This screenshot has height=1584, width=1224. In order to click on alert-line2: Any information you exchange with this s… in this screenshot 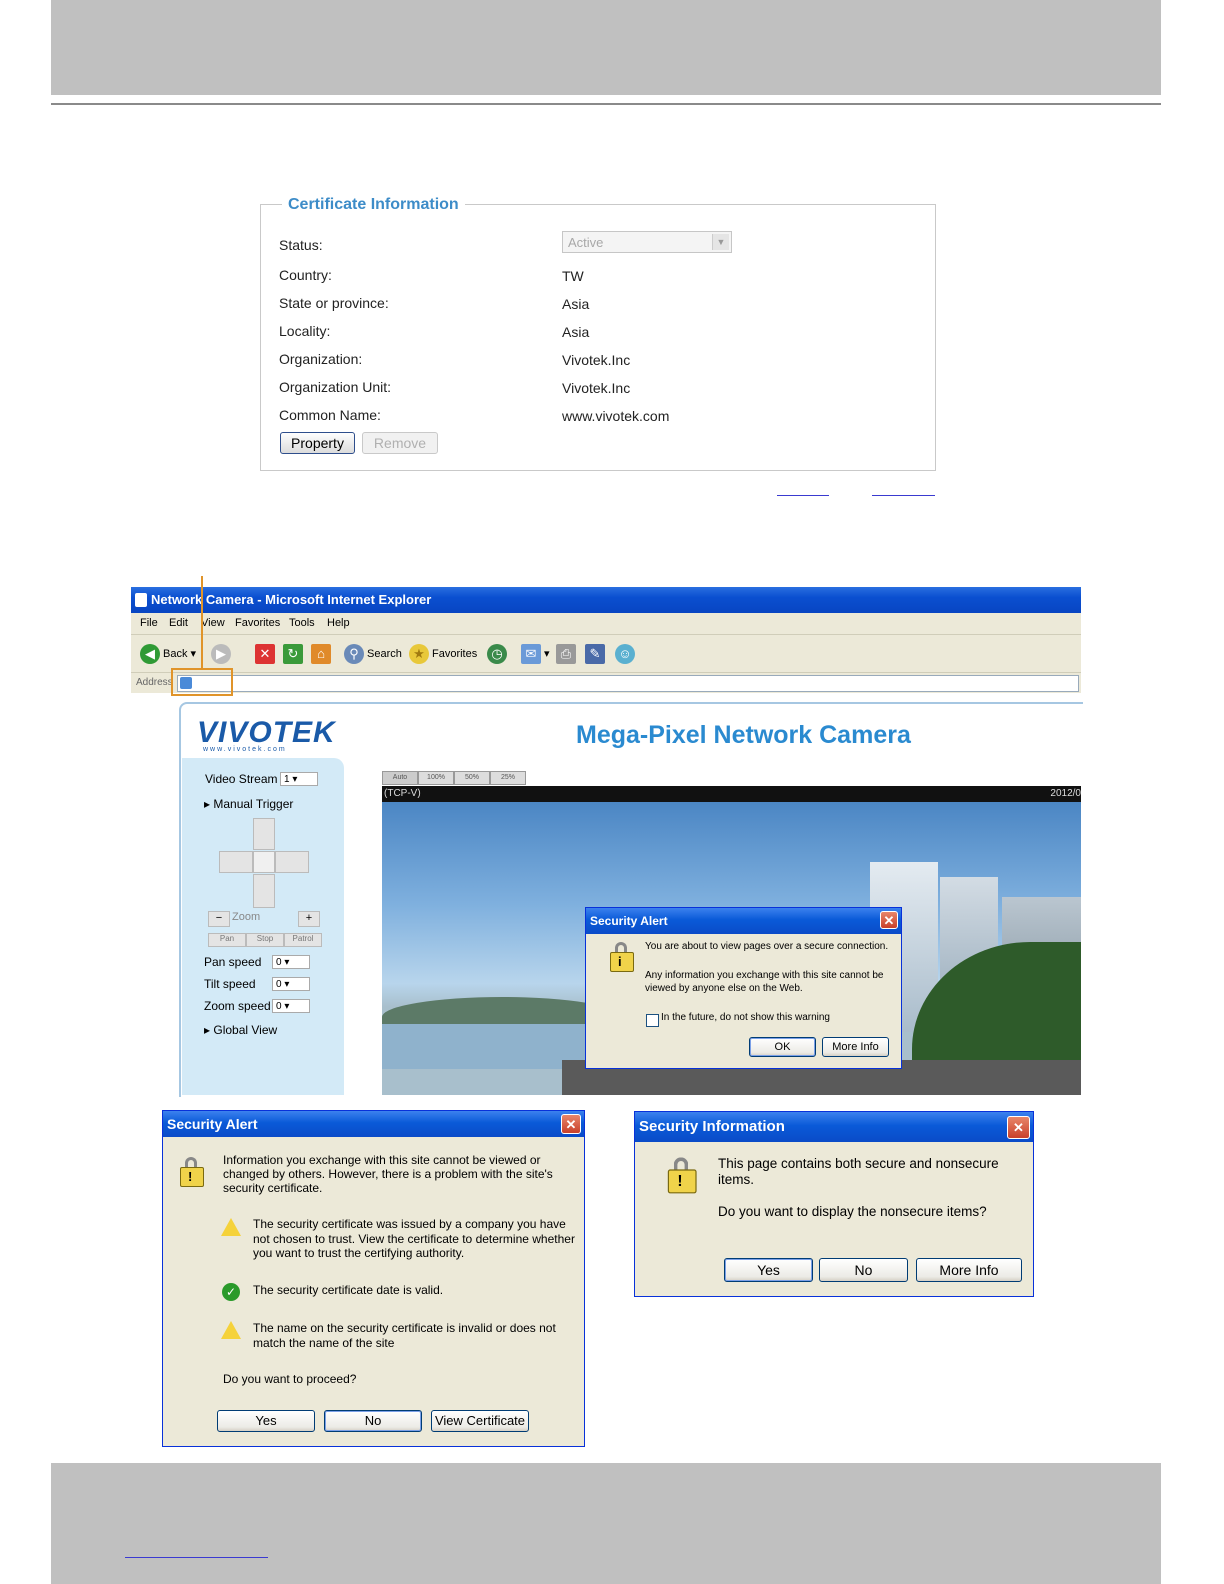, I will do `click(764, 982)`.